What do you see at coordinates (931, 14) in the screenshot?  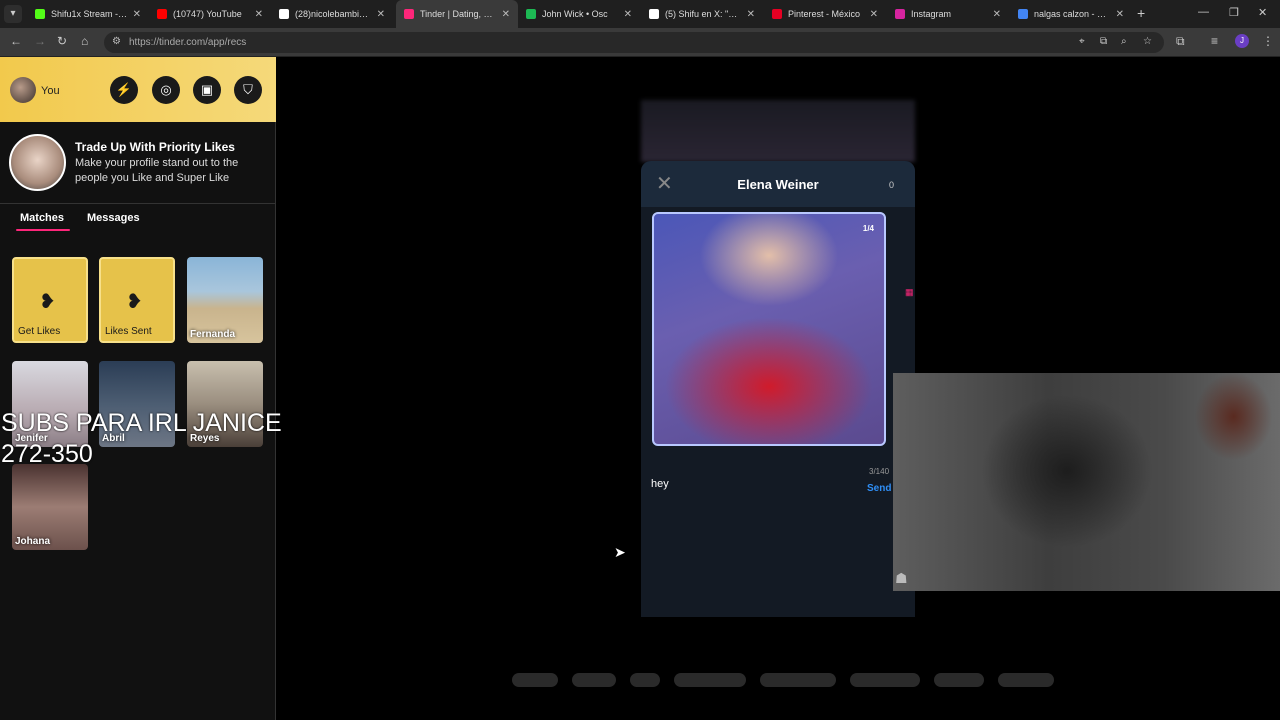 I see `tab-title: Instagram` at bounding box center [931, 14].